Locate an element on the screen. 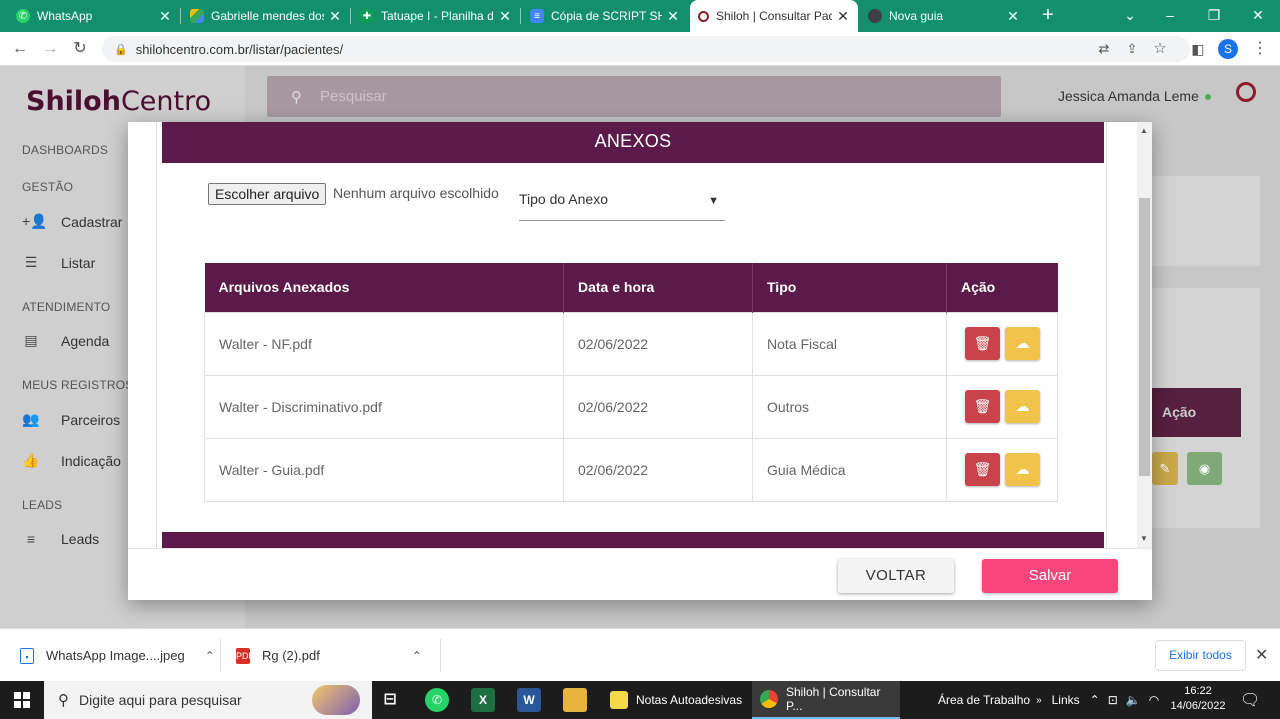 This screenshot has height=719, width=1280. windows-icon is located at coordinates (22, 700).